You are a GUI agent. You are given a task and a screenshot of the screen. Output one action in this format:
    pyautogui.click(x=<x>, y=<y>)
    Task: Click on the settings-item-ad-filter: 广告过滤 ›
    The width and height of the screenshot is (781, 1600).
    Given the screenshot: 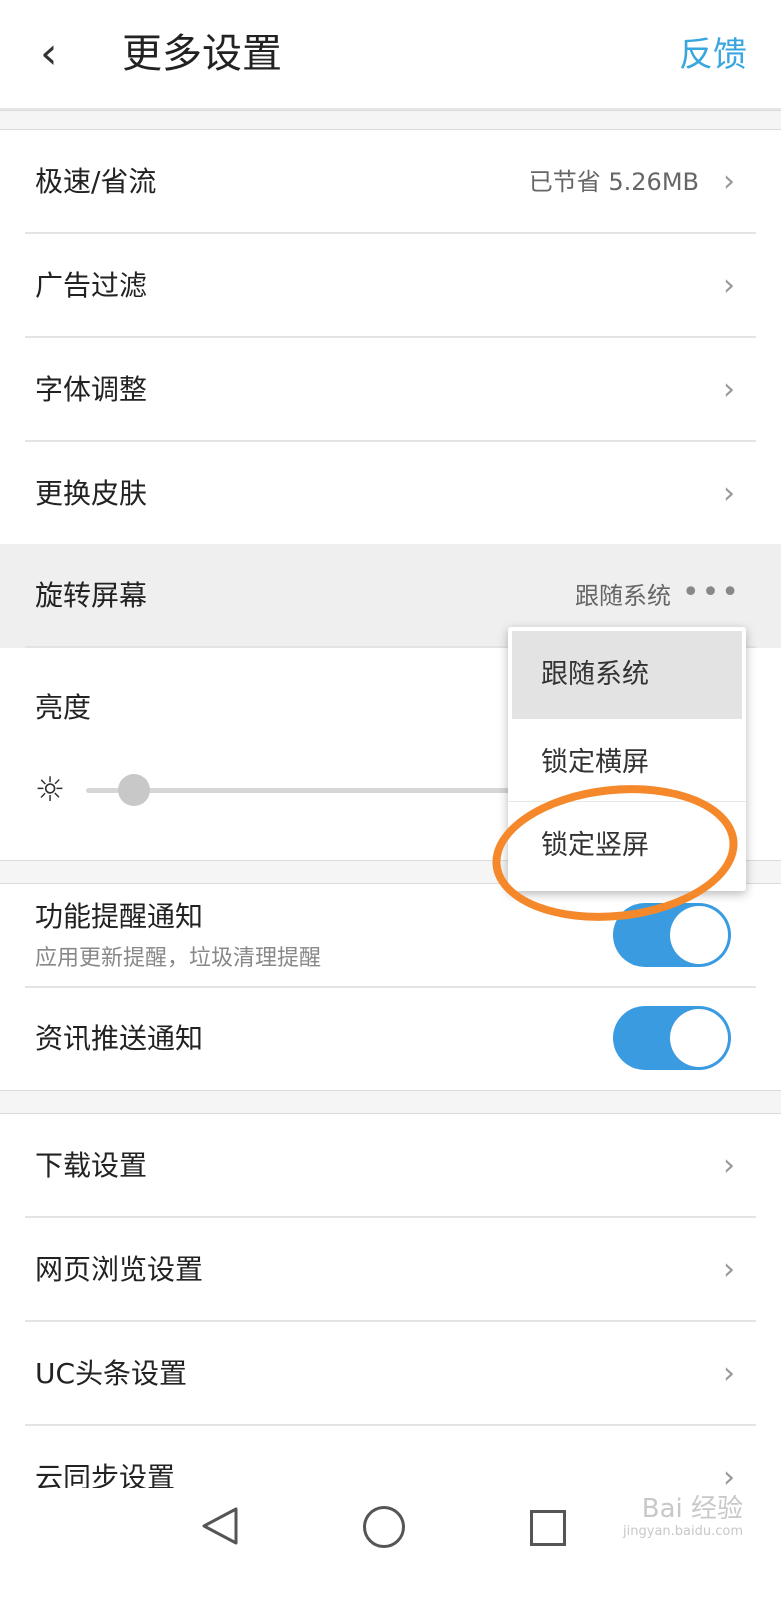 What is the action you would take?
    pyautogui.click(x=390, y=286)
    